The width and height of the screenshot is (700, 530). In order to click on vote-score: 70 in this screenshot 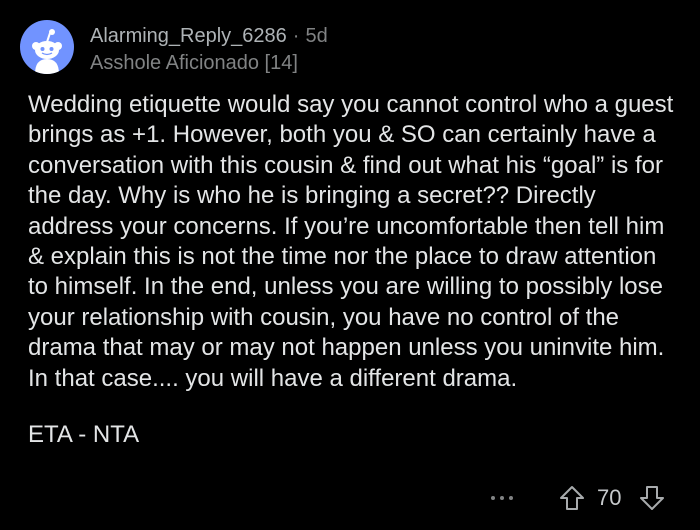, I will do `click(609, 497)`.